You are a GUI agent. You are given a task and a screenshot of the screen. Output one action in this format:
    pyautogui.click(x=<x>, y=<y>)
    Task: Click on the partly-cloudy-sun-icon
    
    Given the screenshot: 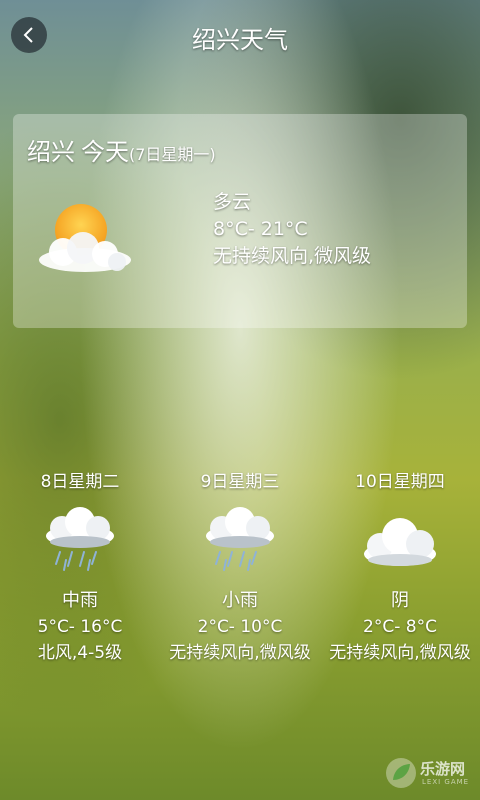 What is the action you would take?
    pyautogui.click(x=85, y=243)
    